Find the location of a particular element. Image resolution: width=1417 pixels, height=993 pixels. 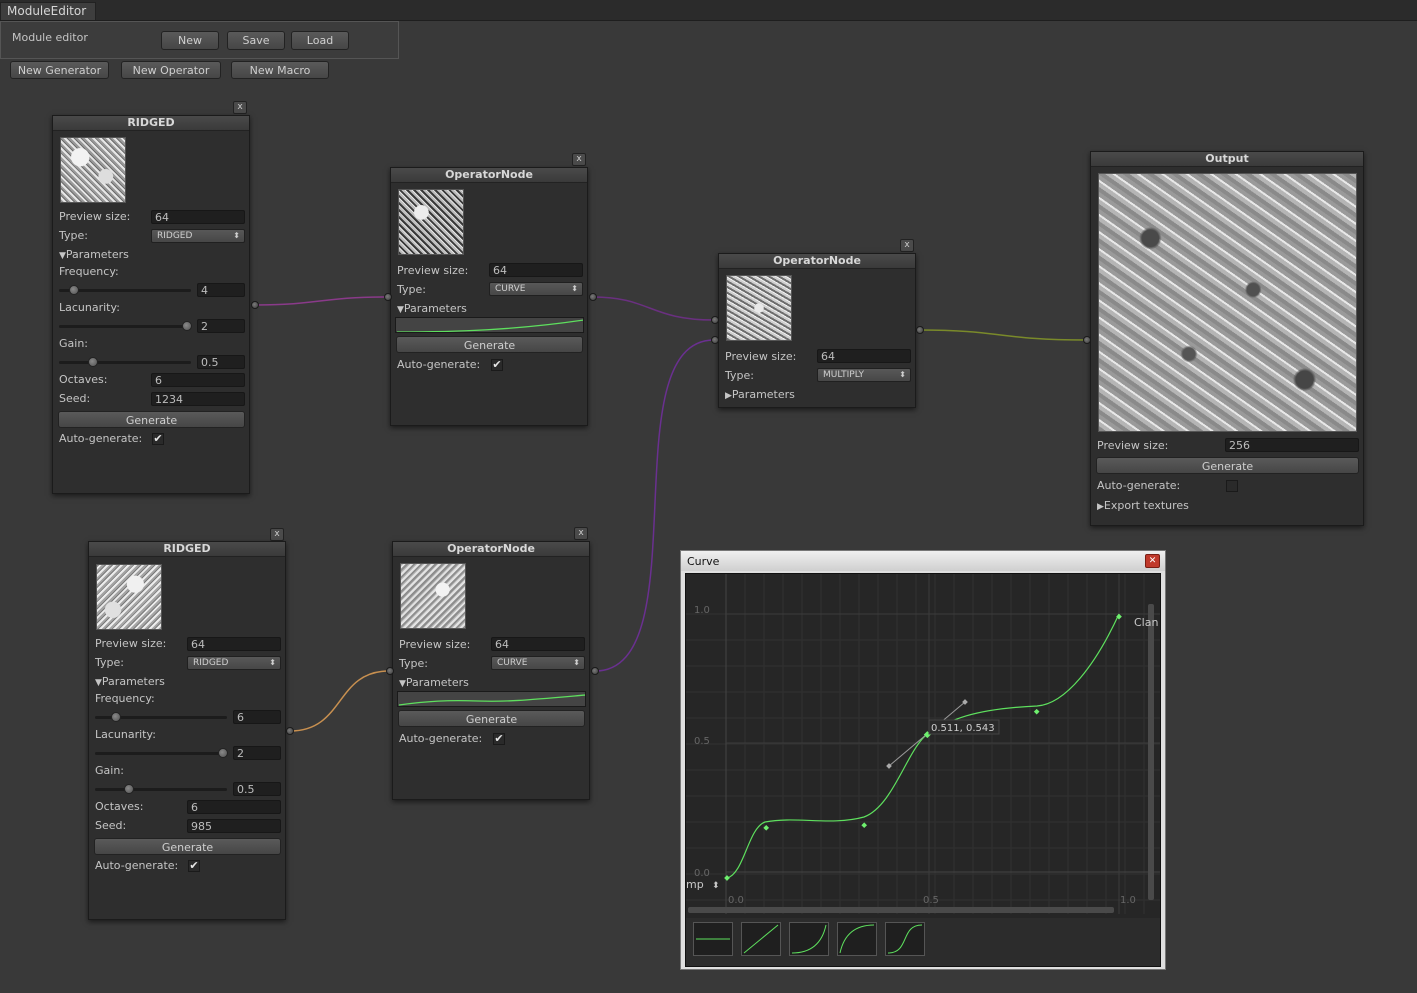

preset-ease-out-icon is located at coordinates (857, 939).